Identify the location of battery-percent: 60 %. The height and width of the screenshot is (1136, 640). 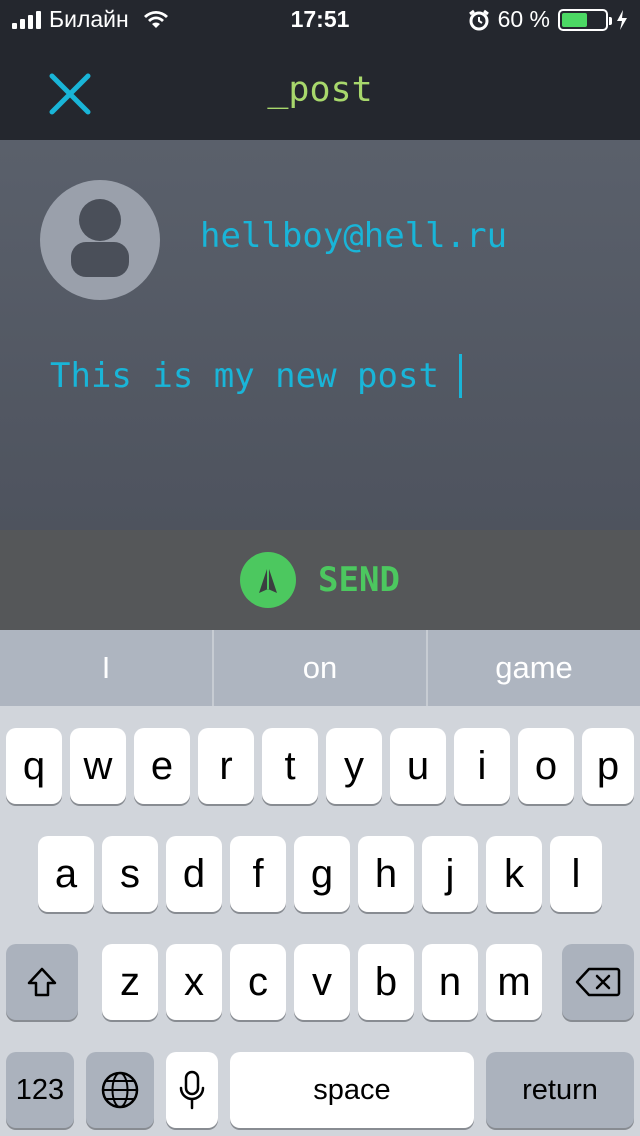
(523, 19).